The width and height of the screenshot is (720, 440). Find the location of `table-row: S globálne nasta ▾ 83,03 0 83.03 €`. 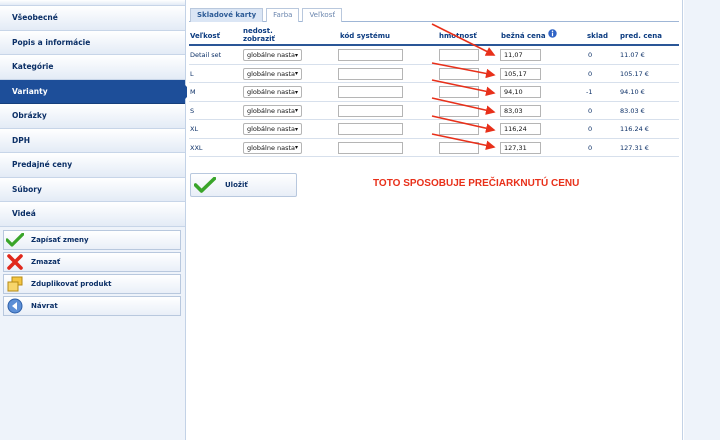

table-row: S globálne nasta ▾ 83,03 0 83.03 € is located at coordinates (434, 111).